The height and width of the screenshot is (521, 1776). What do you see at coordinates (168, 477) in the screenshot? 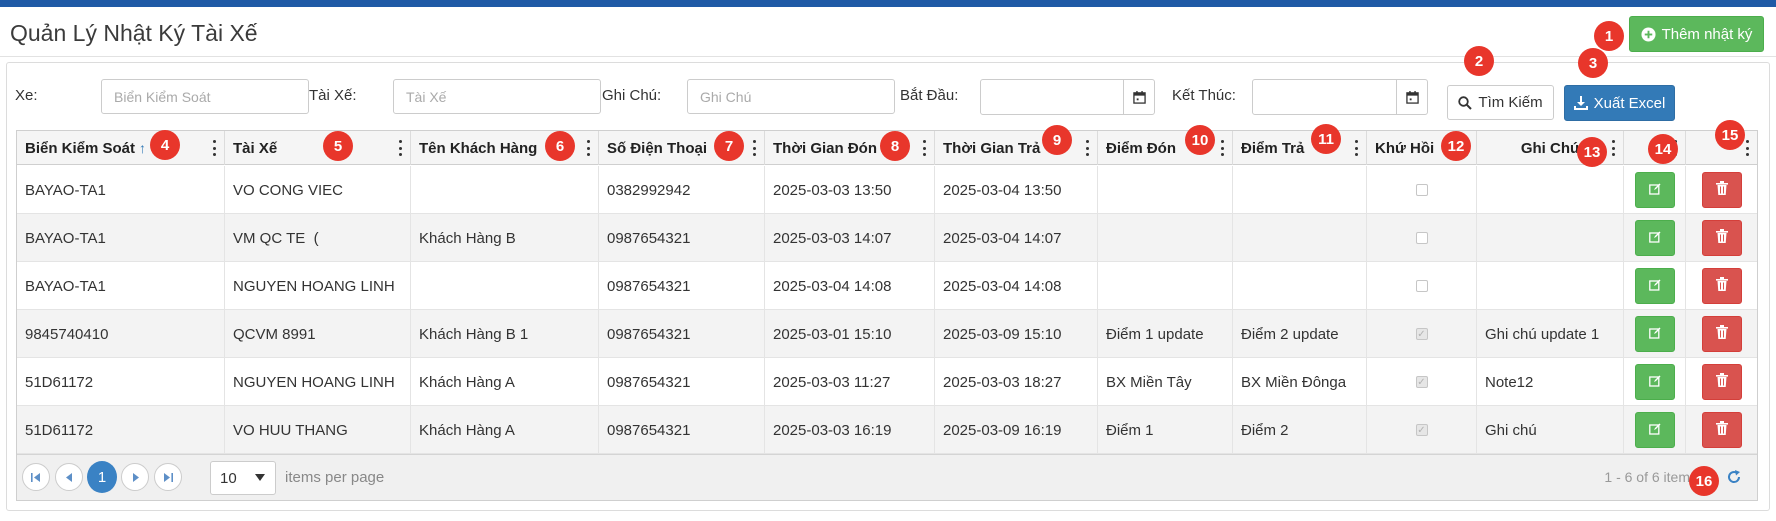
I see `last-page-icon` at bounding box center [168, 477].